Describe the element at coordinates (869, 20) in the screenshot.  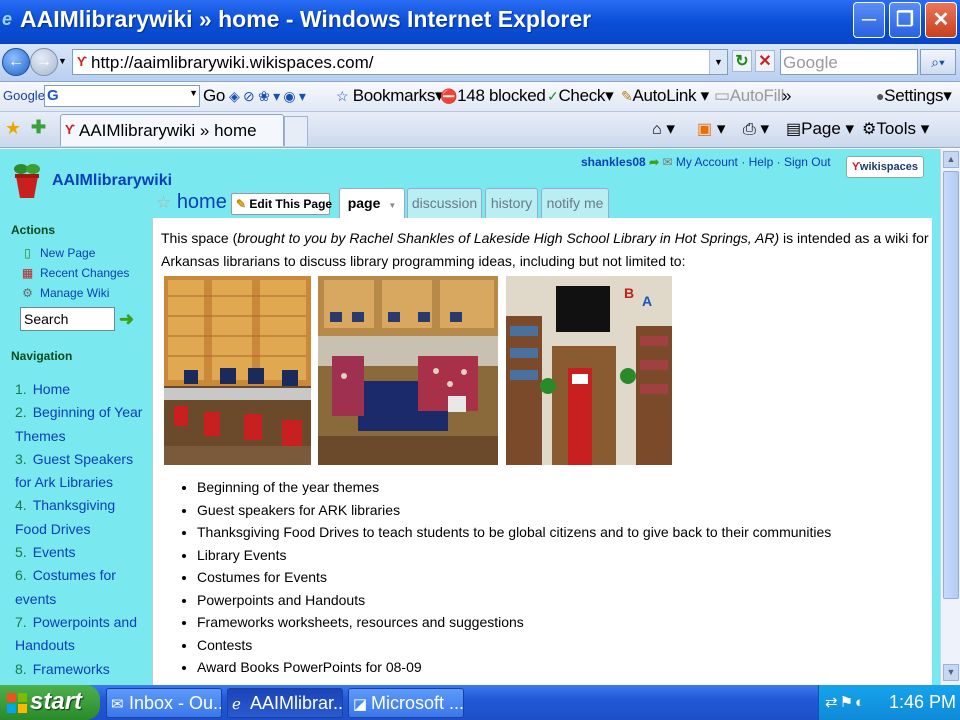
I see `minimize-button: ─` at that location.